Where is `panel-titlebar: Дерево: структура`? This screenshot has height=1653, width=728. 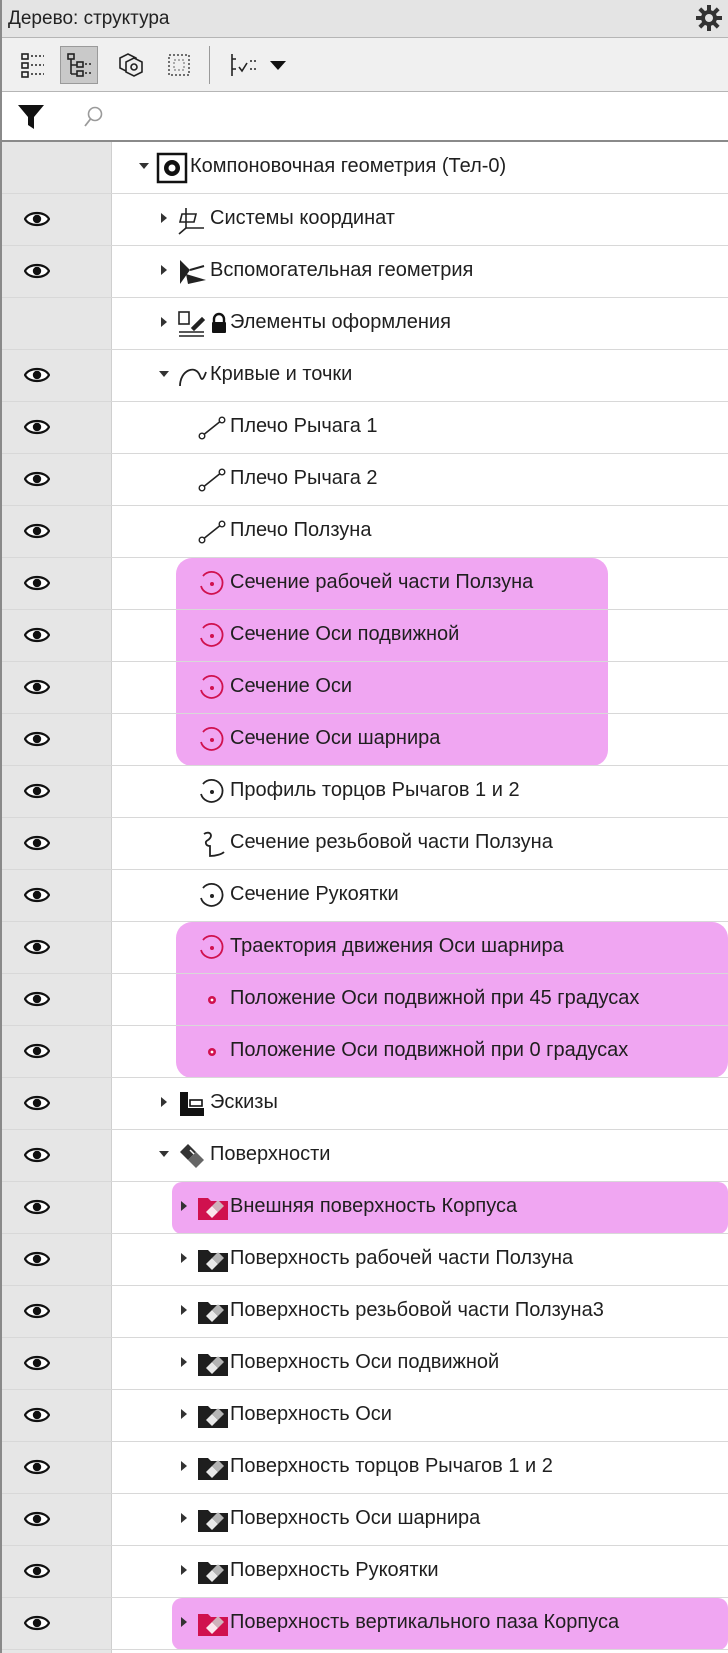
panel-titlebar: Дерево: структура is located at coordinates (365, 19).